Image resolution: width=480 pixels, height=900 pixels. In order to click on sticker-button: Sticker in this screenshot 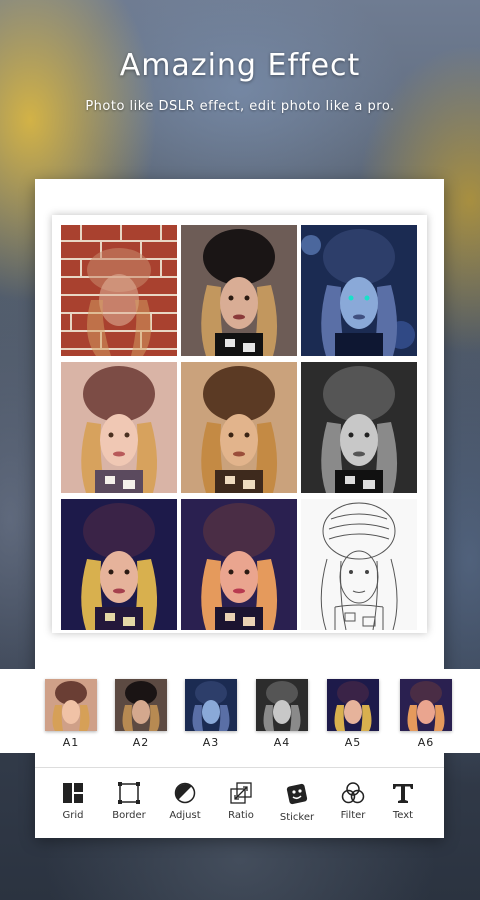, I will do `click(297, 802)`.